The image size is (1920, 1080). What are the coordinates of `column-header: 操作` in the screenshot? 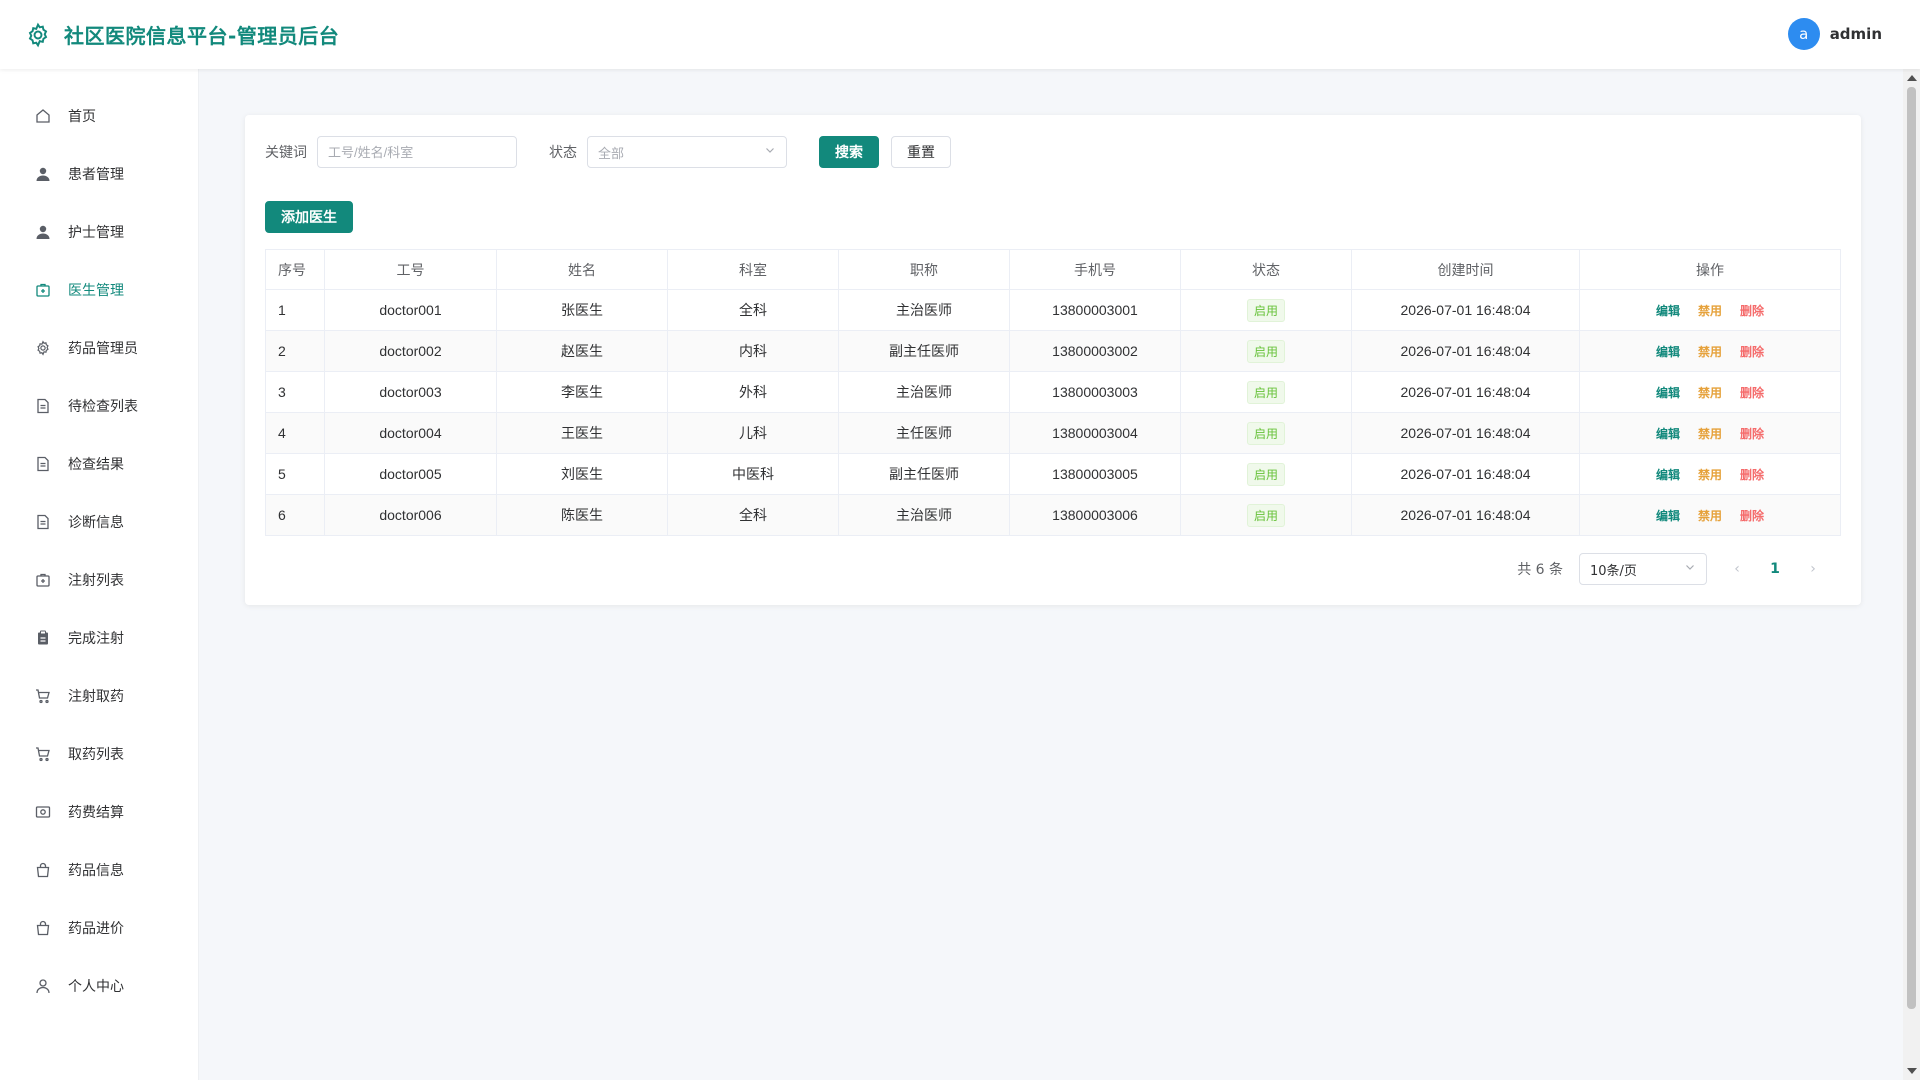 It's located at (1710, 269).